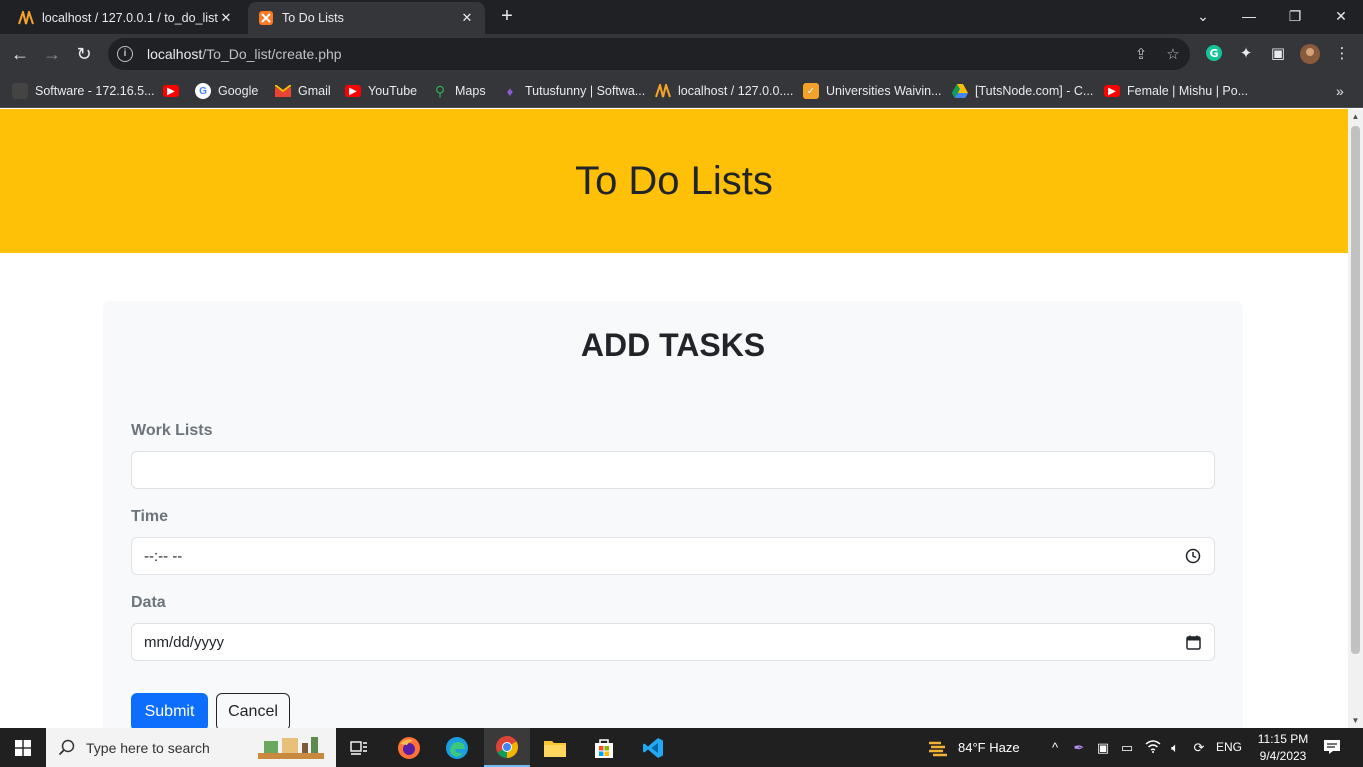  I want to click on date-input: mm/dd/yyyy, so click(673, 642).